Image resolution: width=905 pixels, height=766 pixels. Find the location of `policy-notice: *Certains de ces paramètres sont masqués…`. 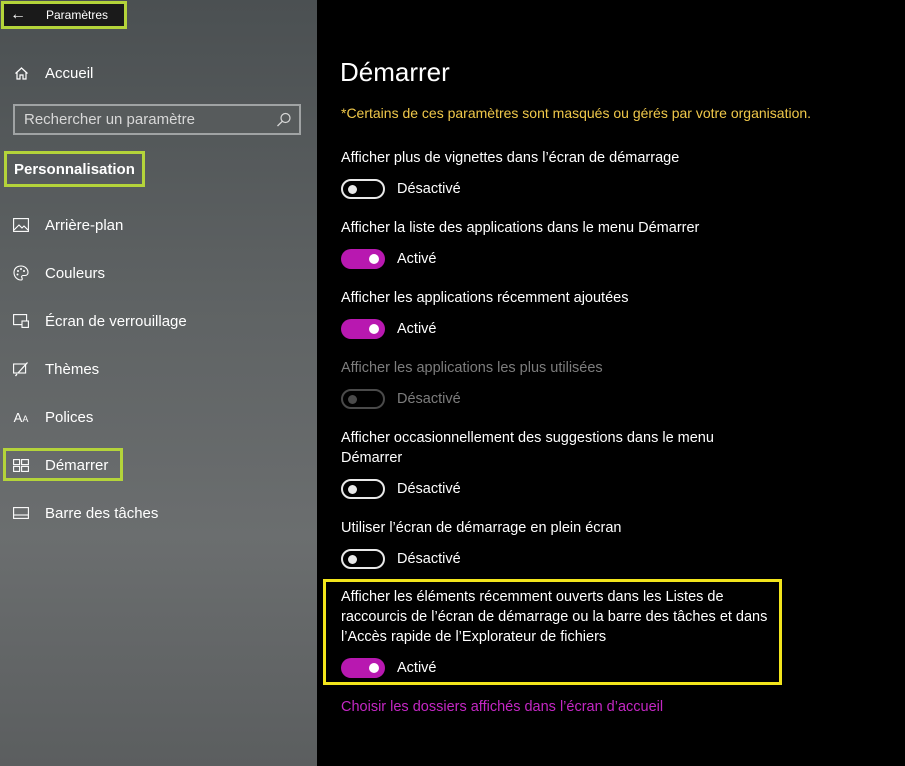

policy-notice: *Certains de ces paramètres sont masqués… is located at coordinates (576, 113).